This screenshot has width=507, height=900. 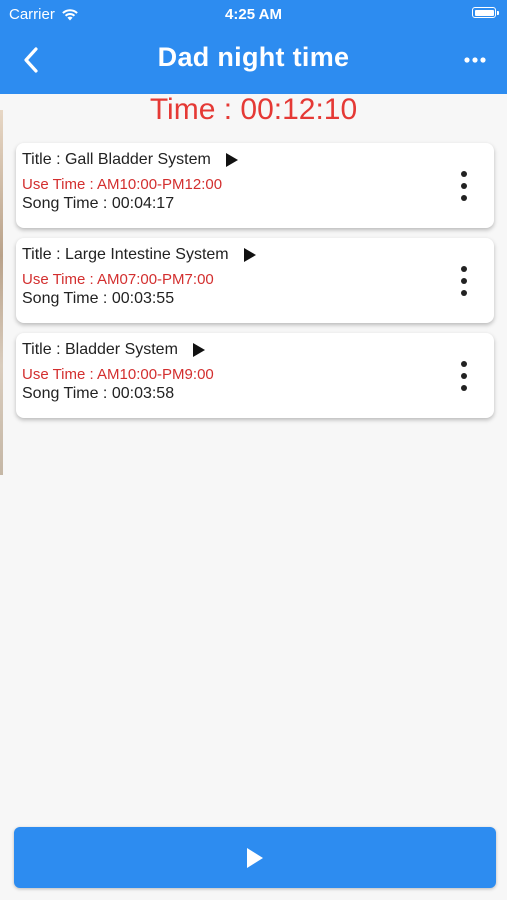 What do you see at coordinates (118, 279) in the screenshot?
I see `use-time: Use Time : AM07:00-PM7:00` at bounding box center [118, 279].